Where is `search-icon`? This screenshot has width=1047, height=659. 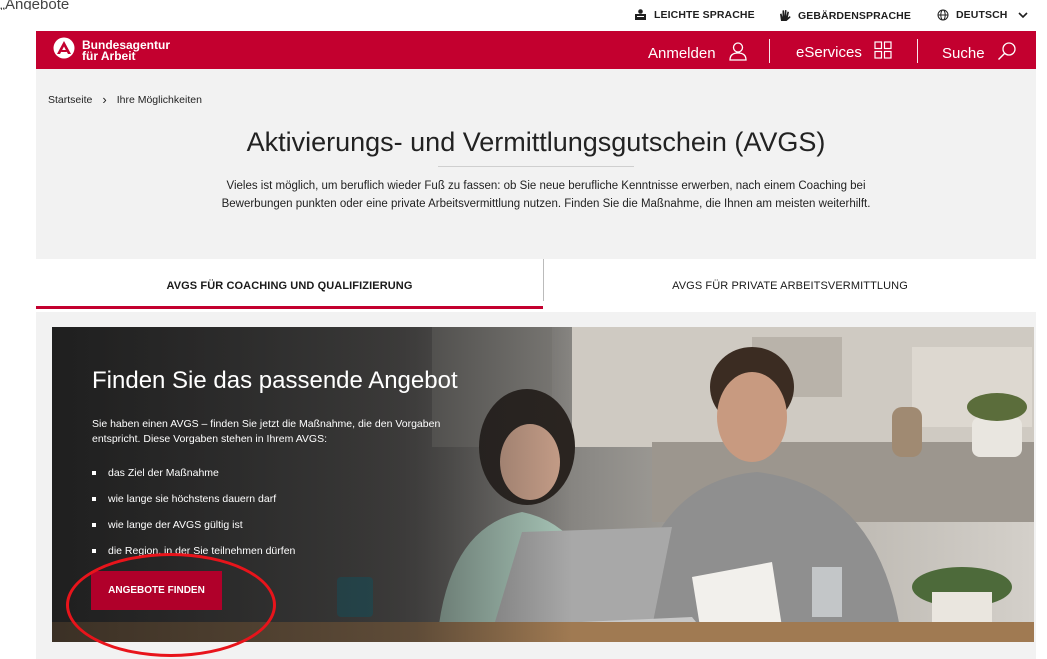 search-icon is located at coordinates (1007, 53).